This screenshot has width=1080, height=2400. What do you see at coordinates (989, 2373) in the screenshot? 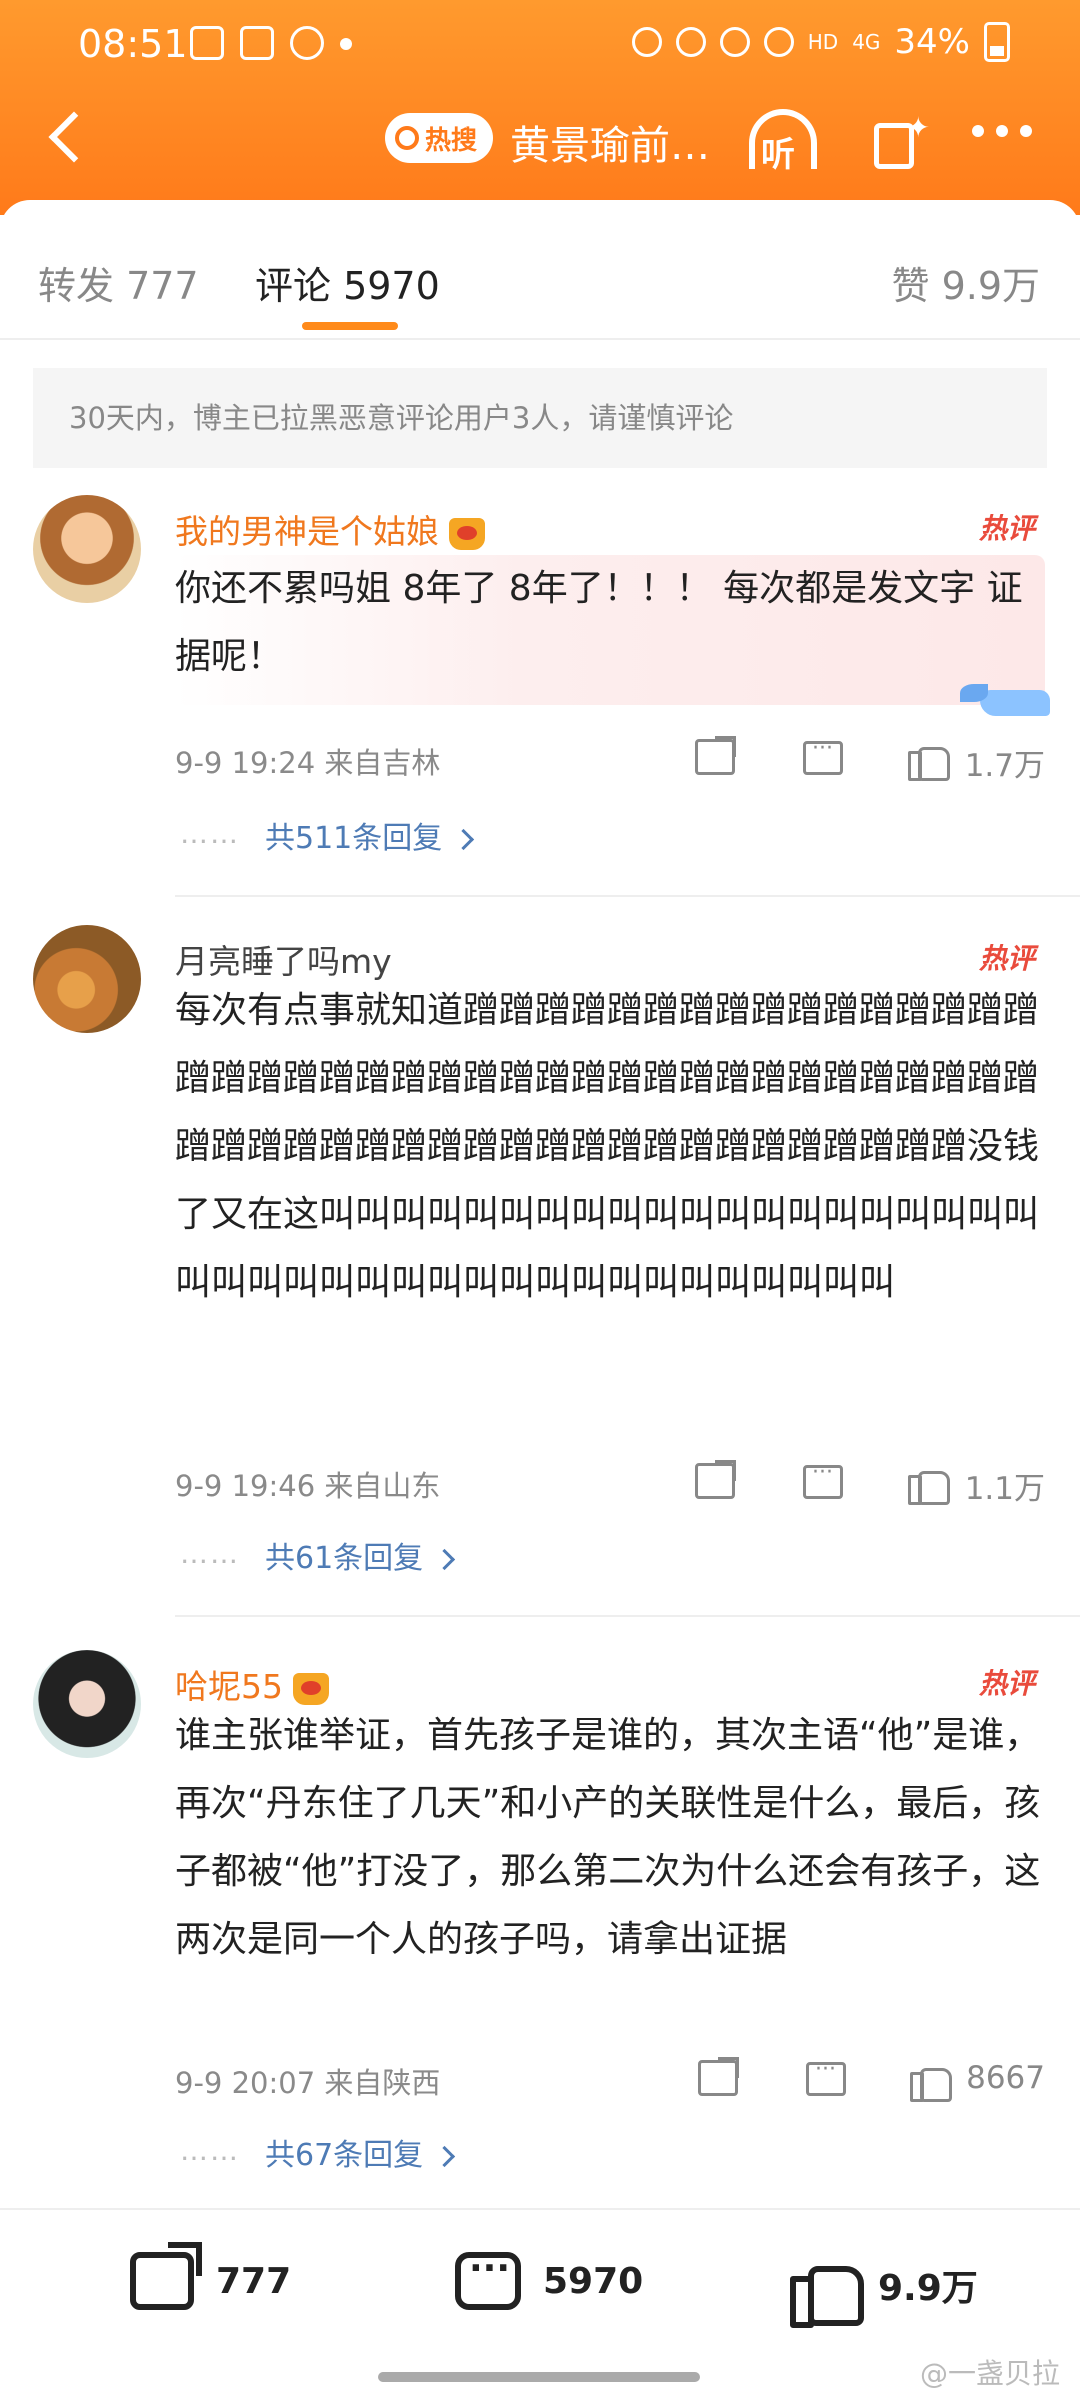
I see `watermark: @一盏贝拉` at bounding box center [989, 2373].